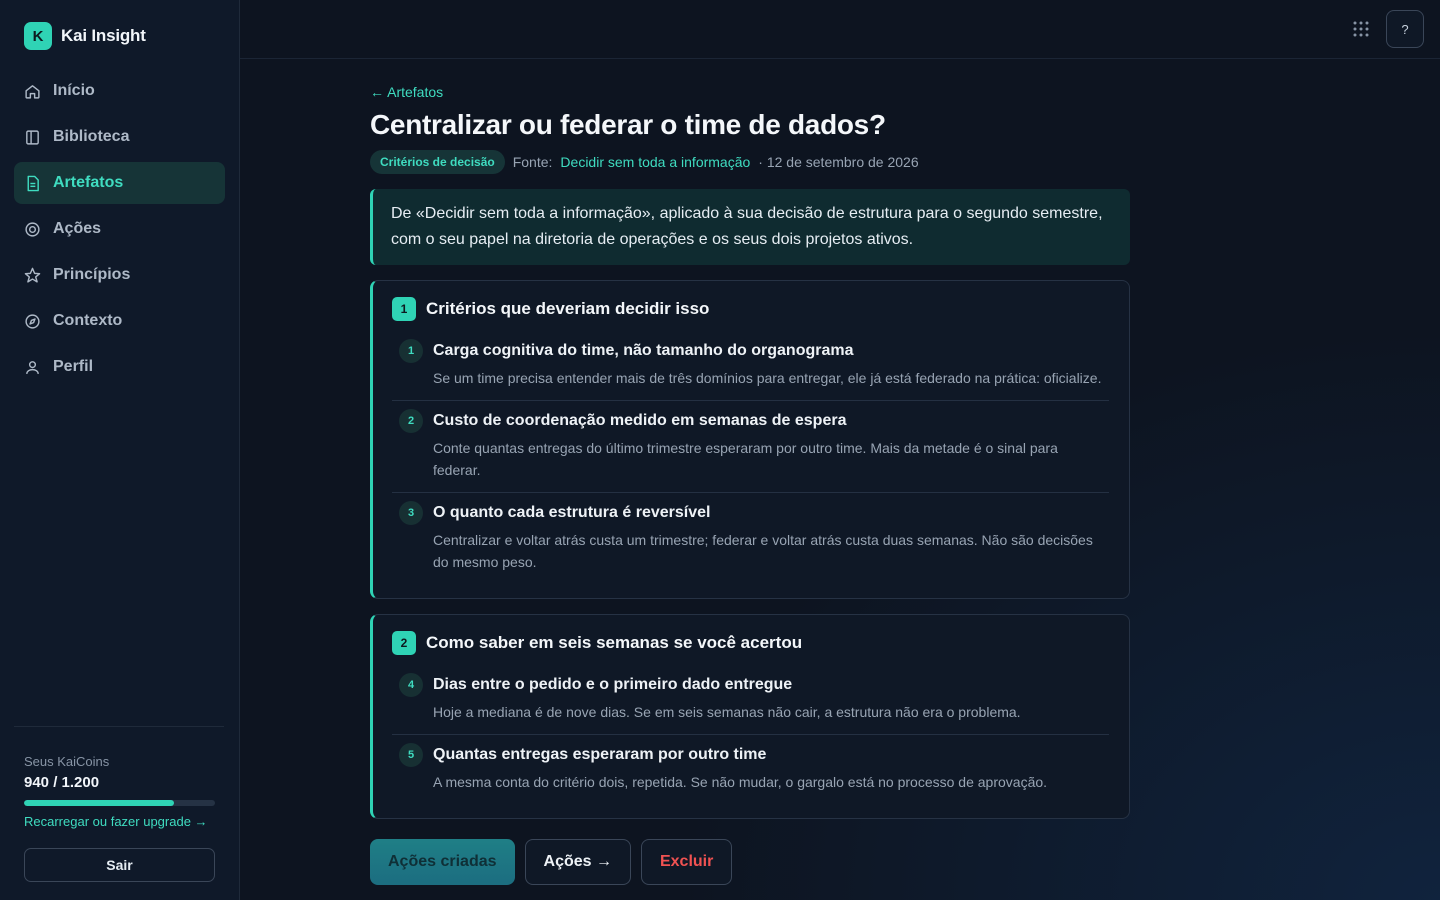  I want to click on actions-button: Ações →, so click(577, 861).